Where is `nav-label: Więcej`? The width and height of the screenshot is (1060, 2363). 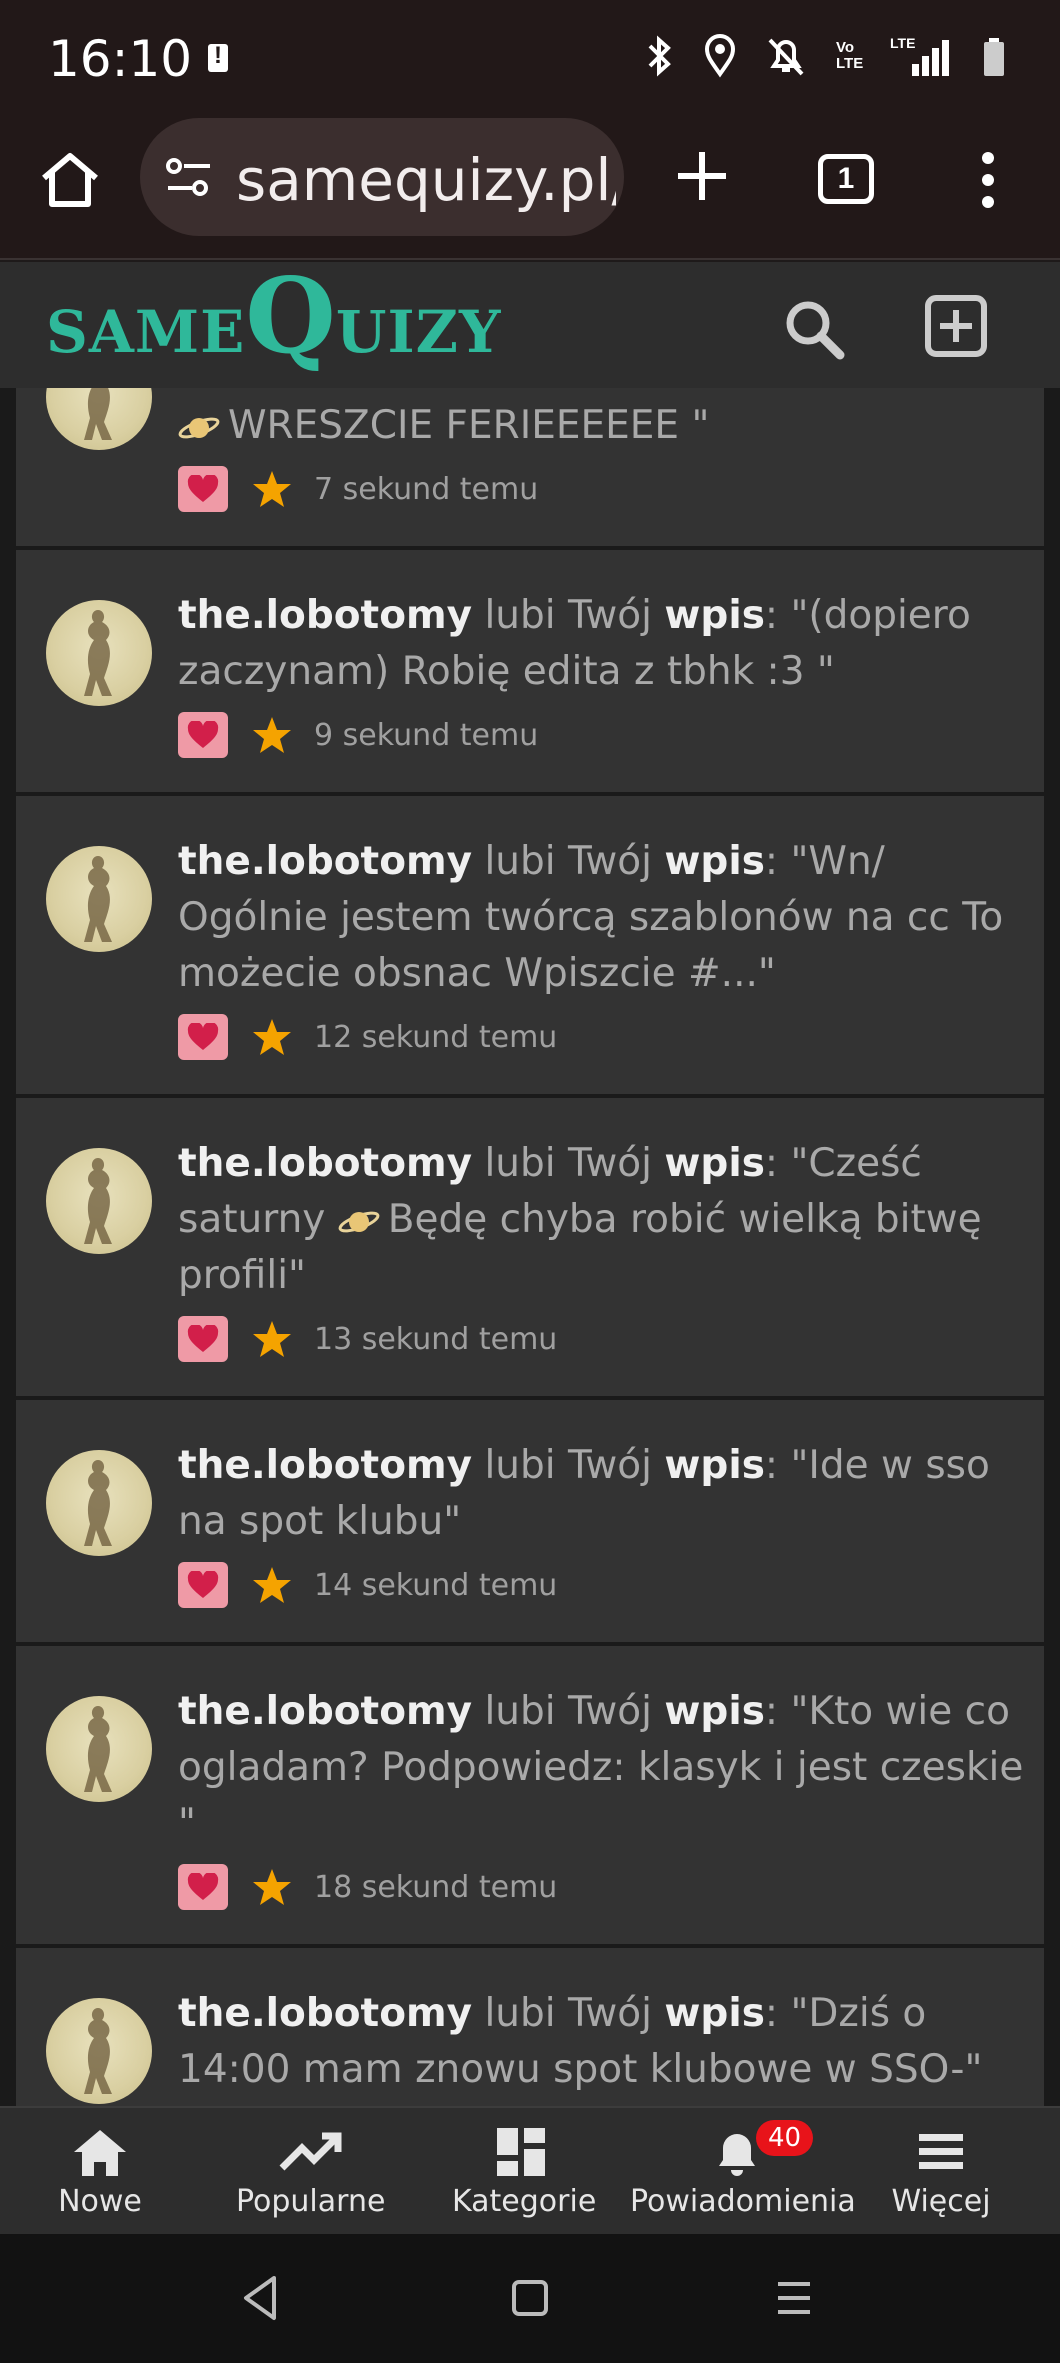 nav-label: Więcej is located at coordinates (941, 2201).